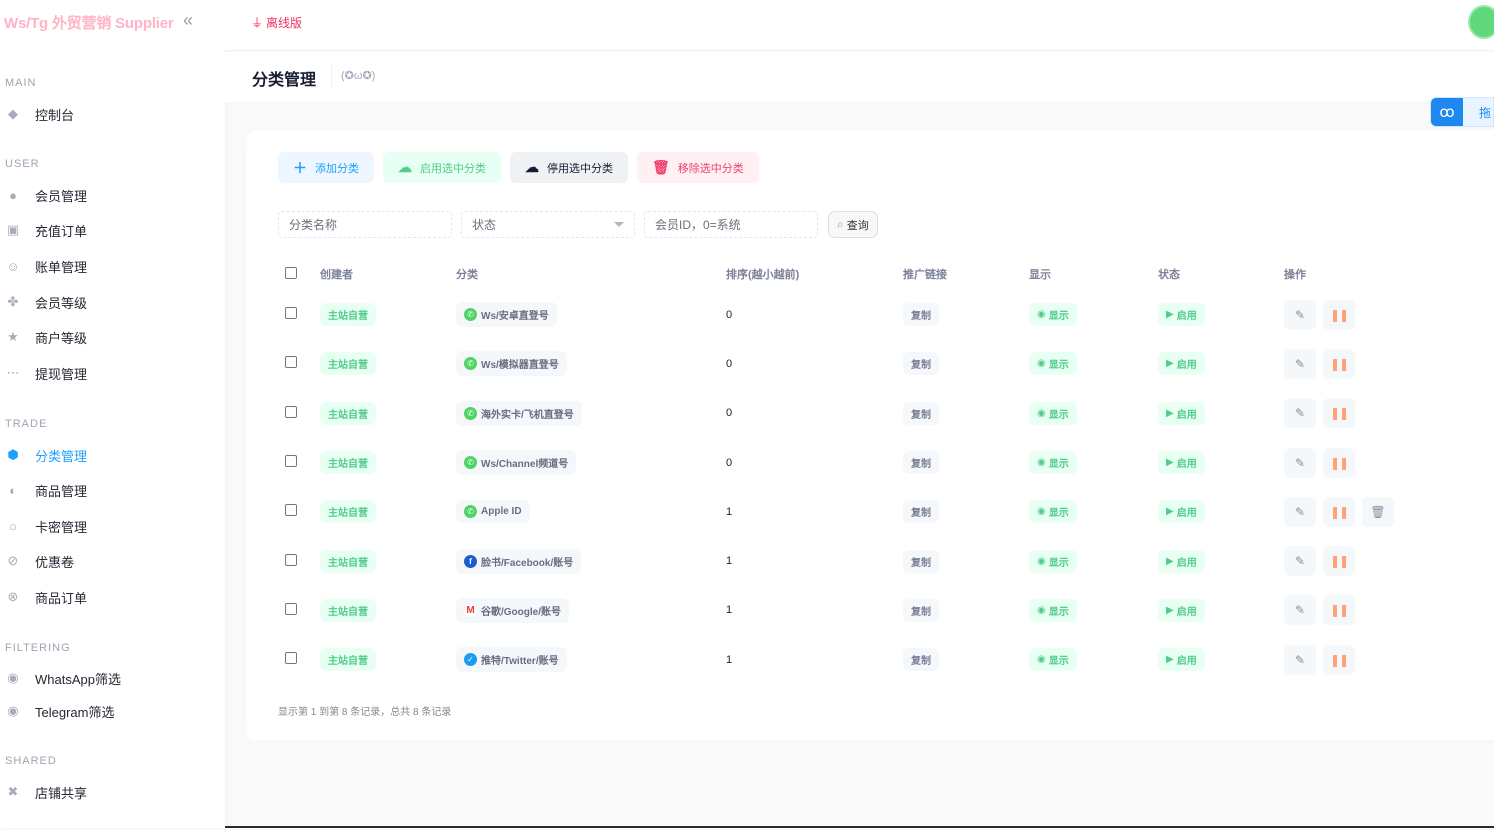  Describe the element at coordinates (110, 373) in the screenshot. I see `sidebar-item-withdrawals: ⋯ 提现管理` at that location.